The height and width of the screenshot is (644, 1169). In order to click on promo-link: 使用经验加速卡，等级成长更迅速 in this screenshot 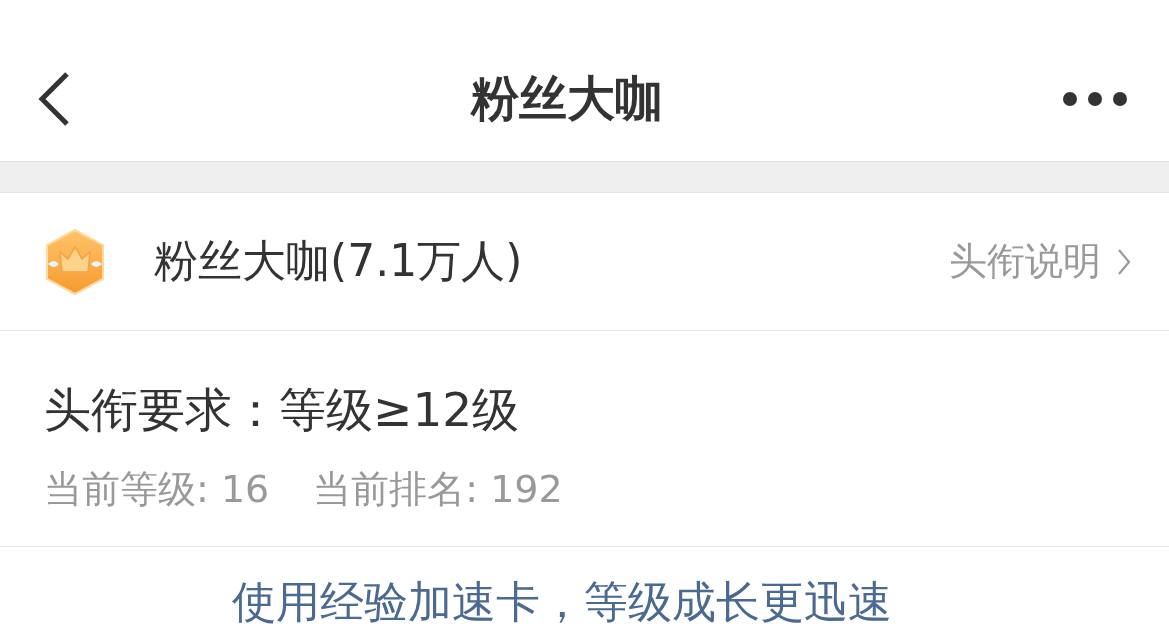, I will do `click(562, 602)`.